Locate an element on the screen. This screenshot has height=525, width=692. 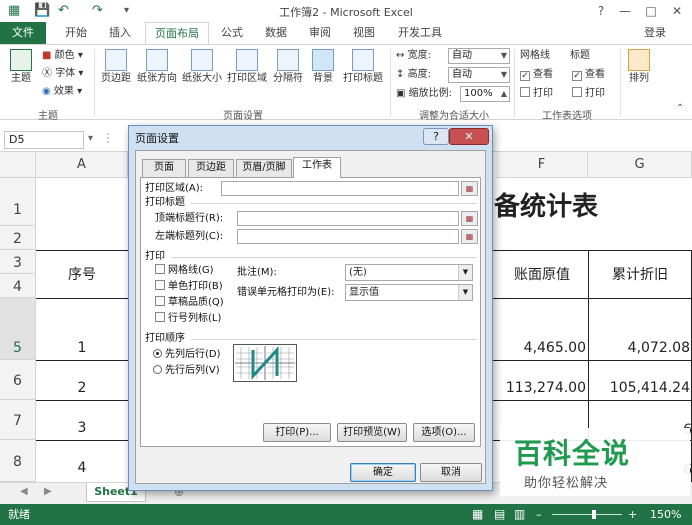
print-area-input is located at coordinates (340, 188).